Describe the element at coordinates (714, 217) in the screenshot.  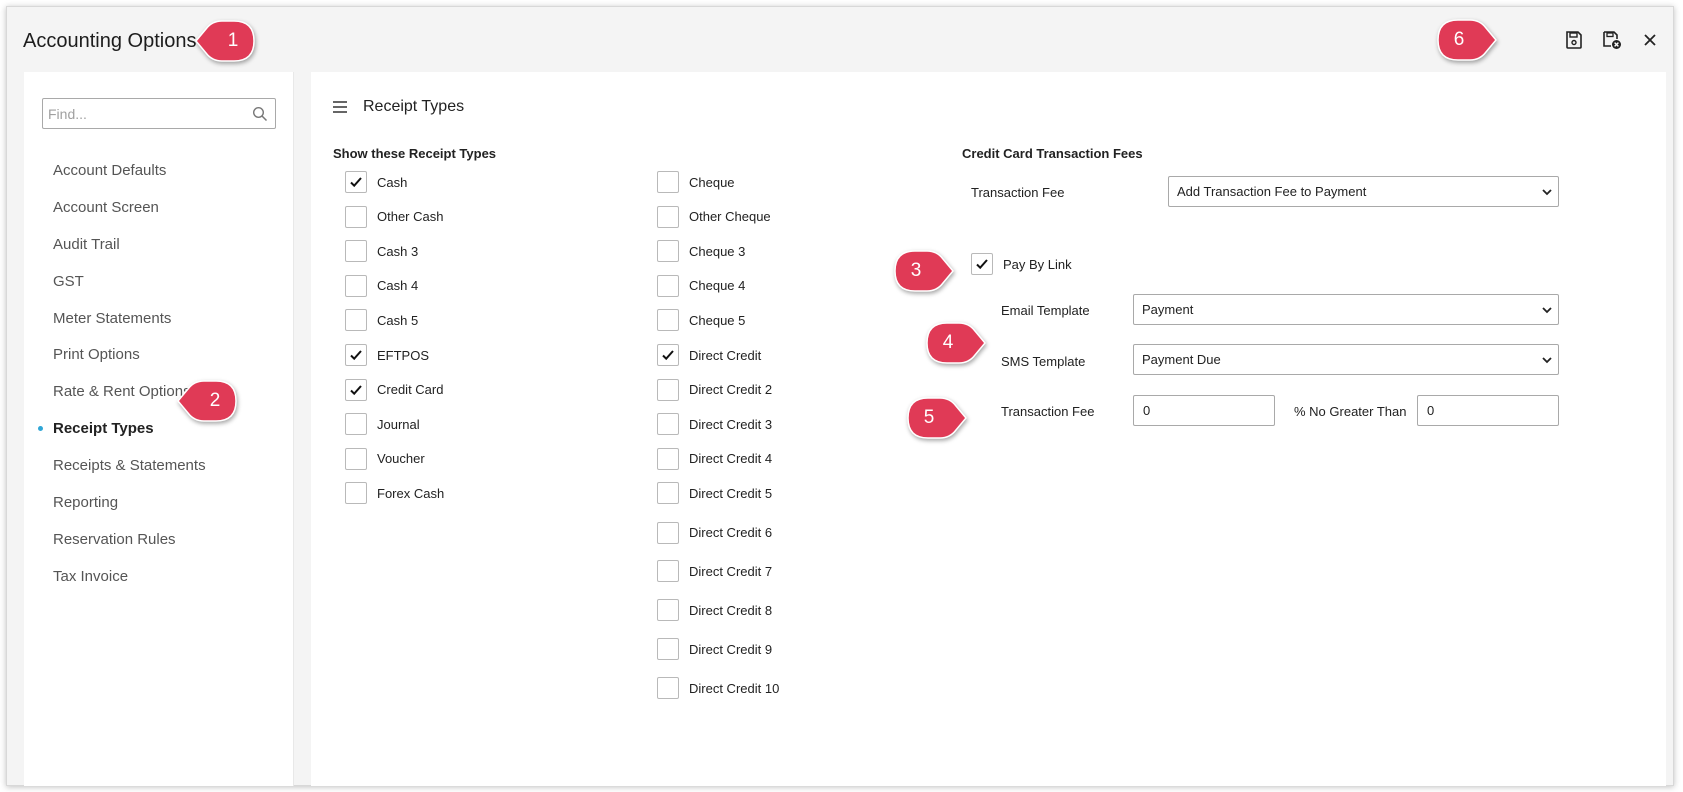
I see `receipt-type-row-other-cheque: Other Cheque` at that location.